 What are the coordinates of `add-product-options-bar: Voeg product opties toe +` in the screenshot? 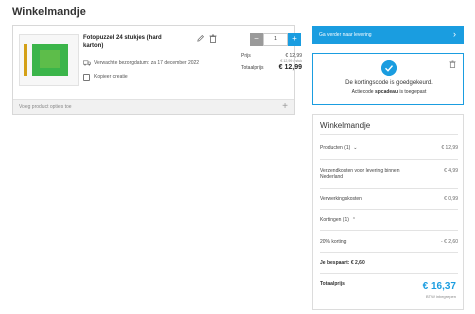 It's located at (153, 106).